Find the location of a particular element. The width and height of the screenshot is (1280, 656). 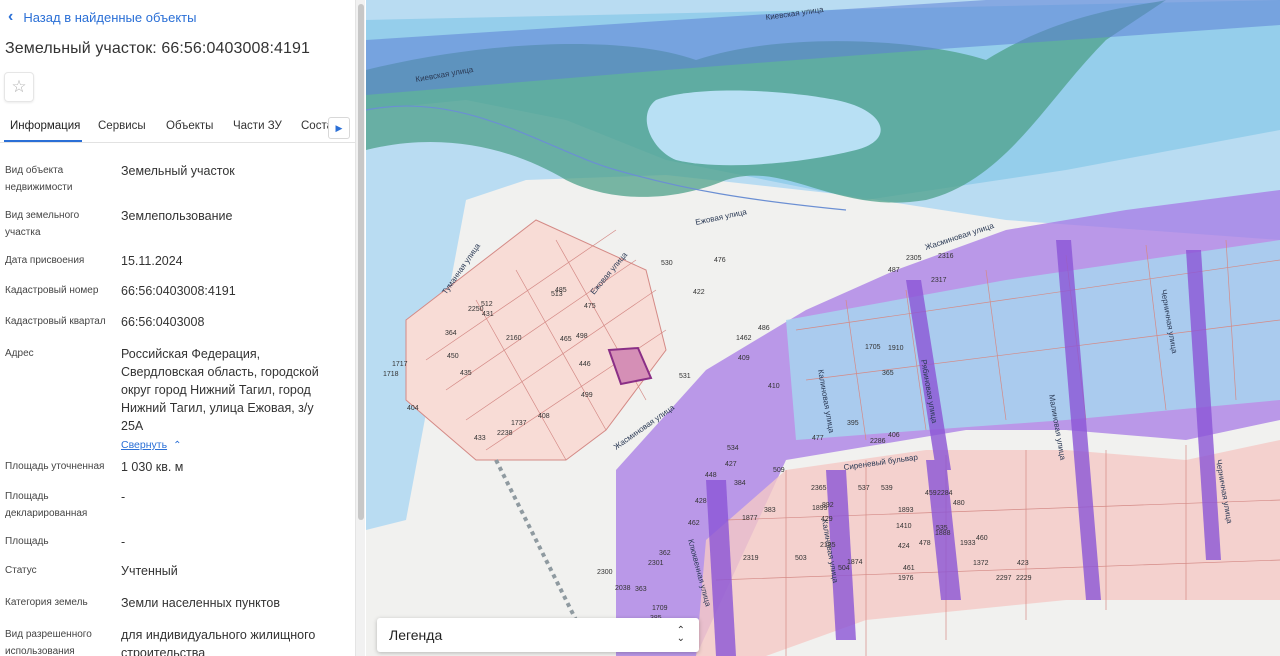

collapse-address-link: Свернуть ⌃ is located at coordinates (151, 445).